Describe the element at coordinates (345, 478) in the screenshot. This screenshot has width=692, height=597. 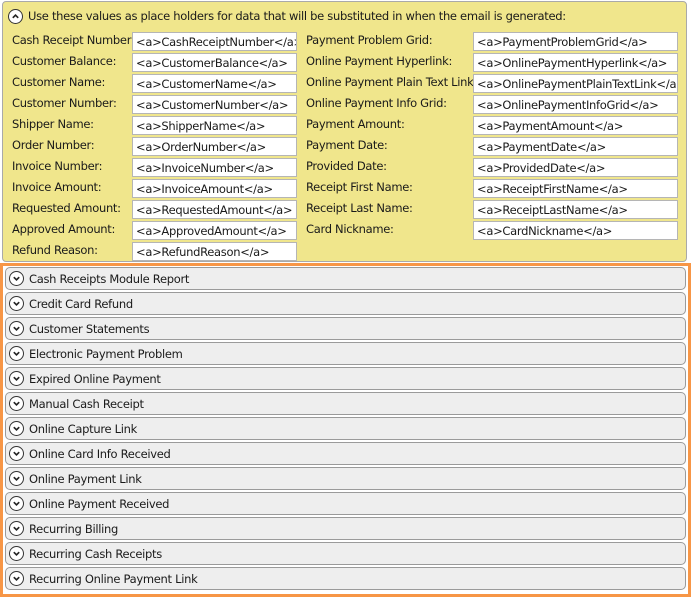
I see `section-expander: Online Payment Link` at that location.